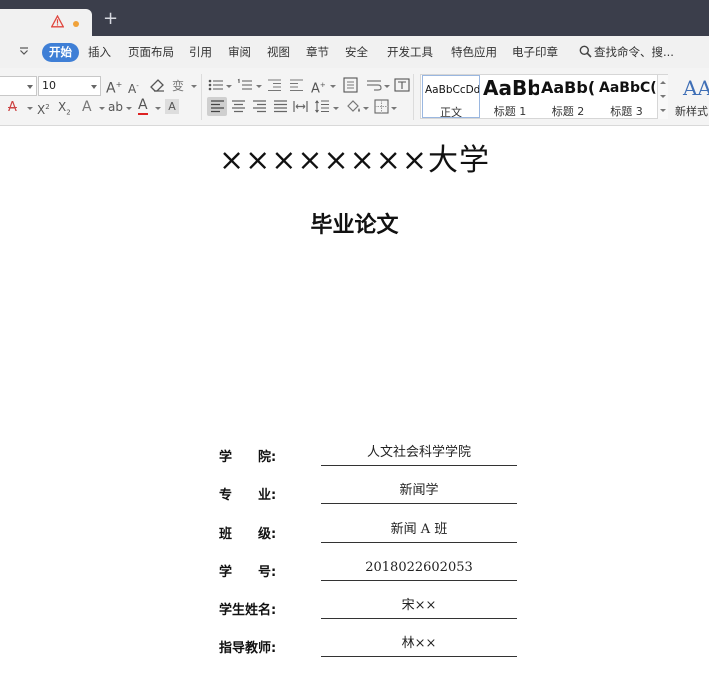  What do you see at coordinates (691, 111) in the screenshot?
I see `new-style-label: 新样式` at bounding box center [691, 111].